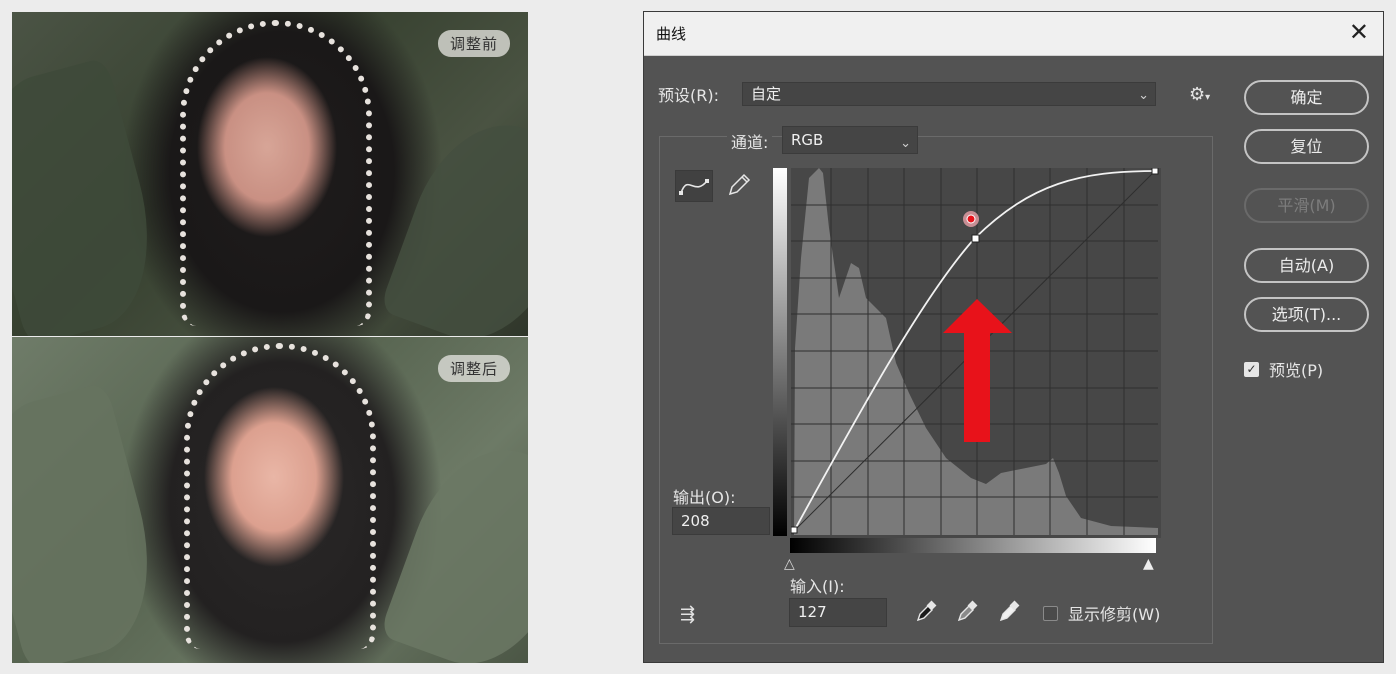  I want to click on close-icon: ✕, so click(1359, 32).